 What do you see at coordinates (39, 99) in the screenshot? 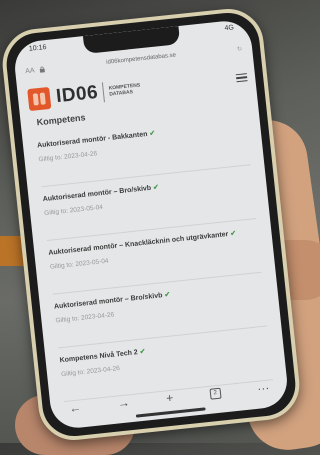
I see `id06-logo-icon` at bounding box center [39, 99].